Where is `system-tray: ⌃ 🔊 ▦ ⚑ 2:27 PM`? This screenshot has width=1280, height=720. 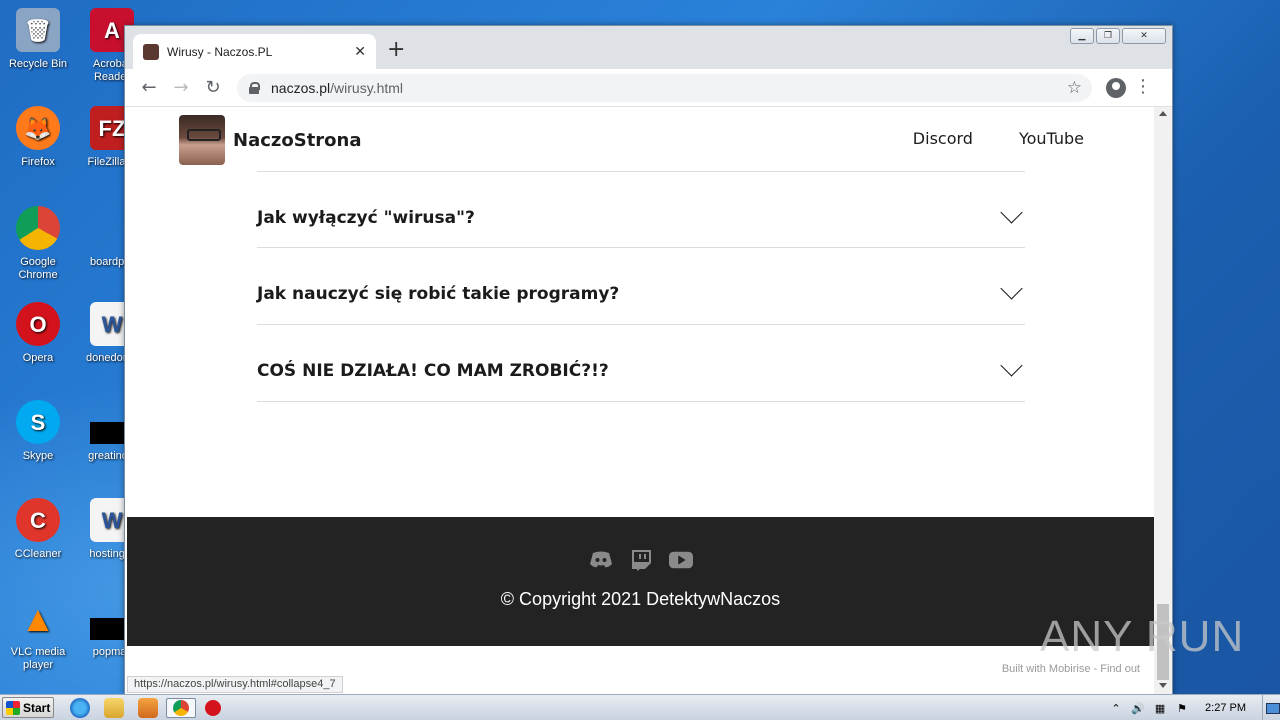
system-tray: ⌃ 🔊 ▦ ⚑ 2:27 PM is located at coordinates (1194, 707).